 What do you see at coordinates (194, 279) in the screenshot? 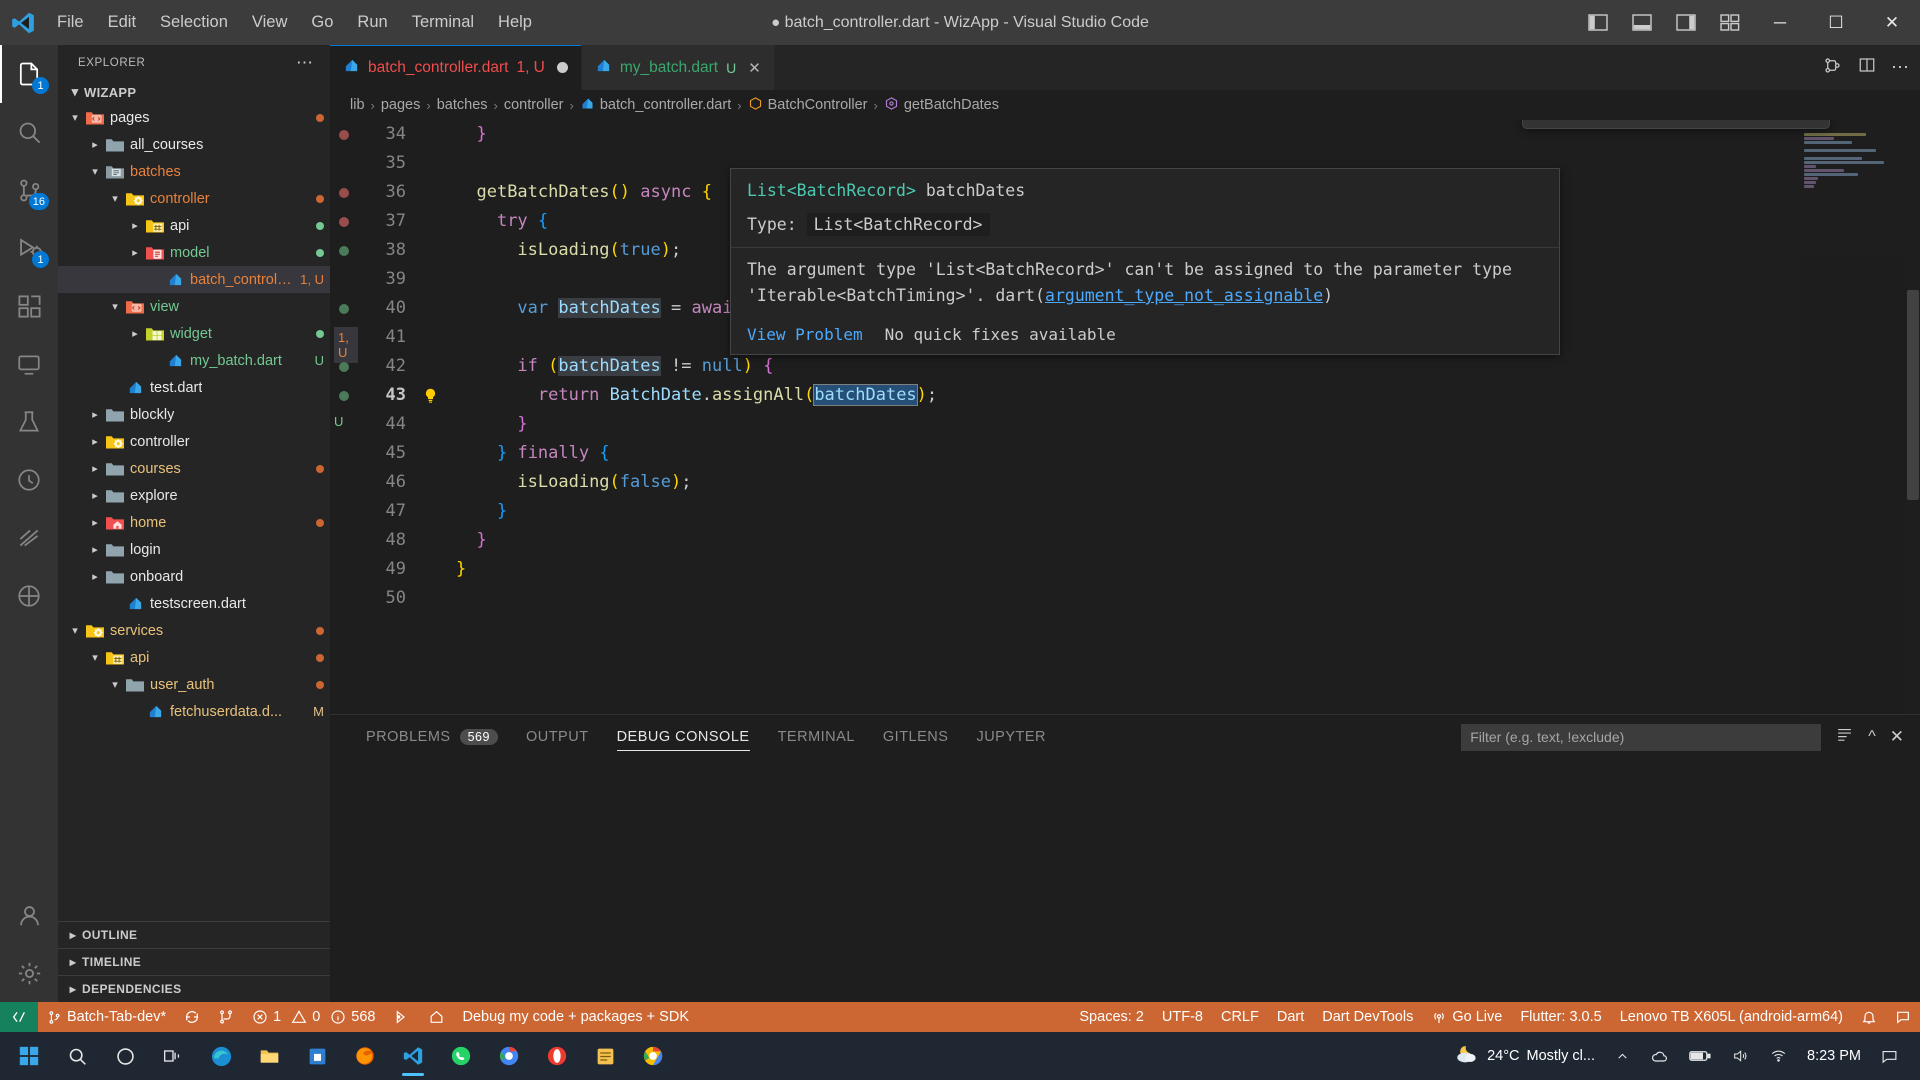
I see `file-tree-file: batch_controll... 1, U` at bounding box center [194, 279].